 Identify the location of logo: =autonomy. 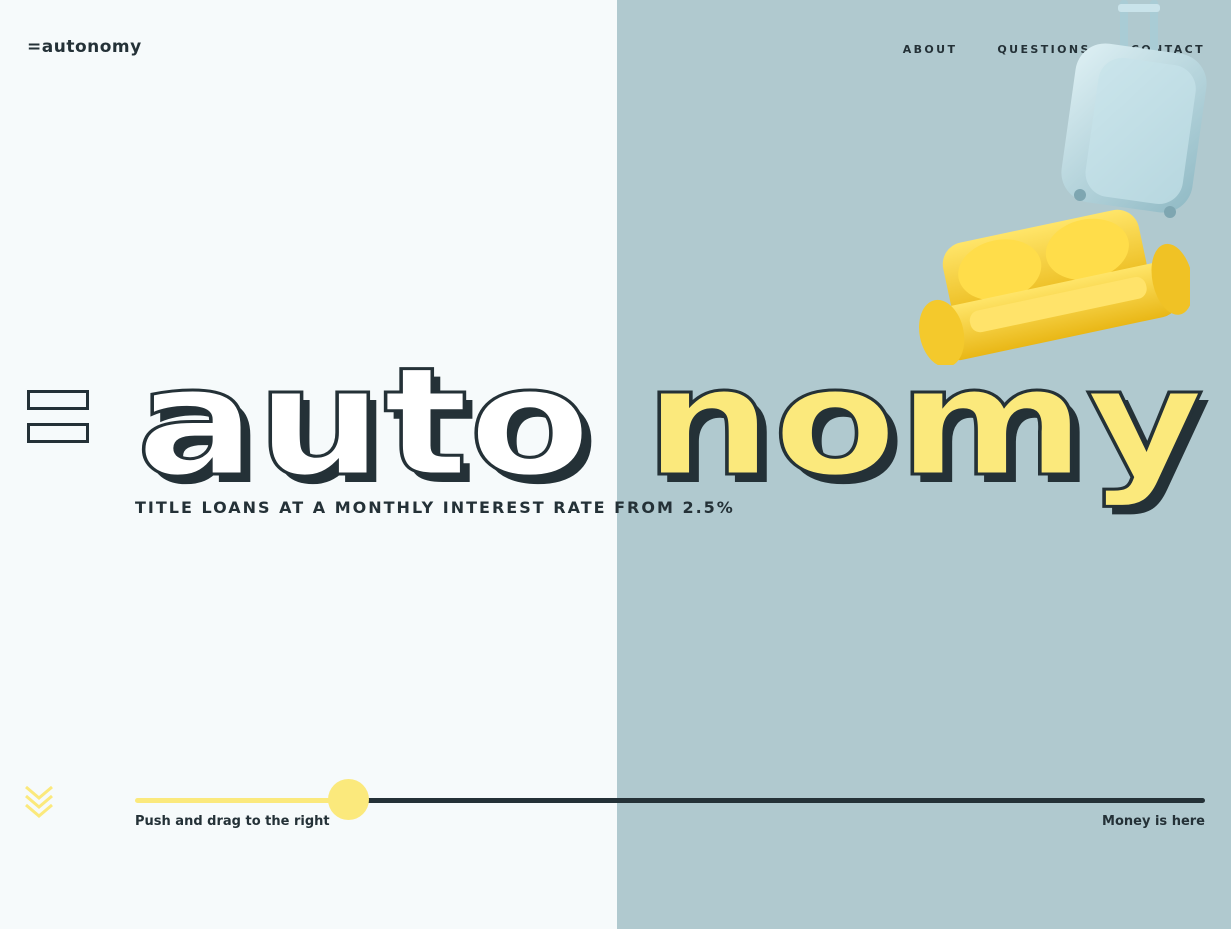
(84, 47).